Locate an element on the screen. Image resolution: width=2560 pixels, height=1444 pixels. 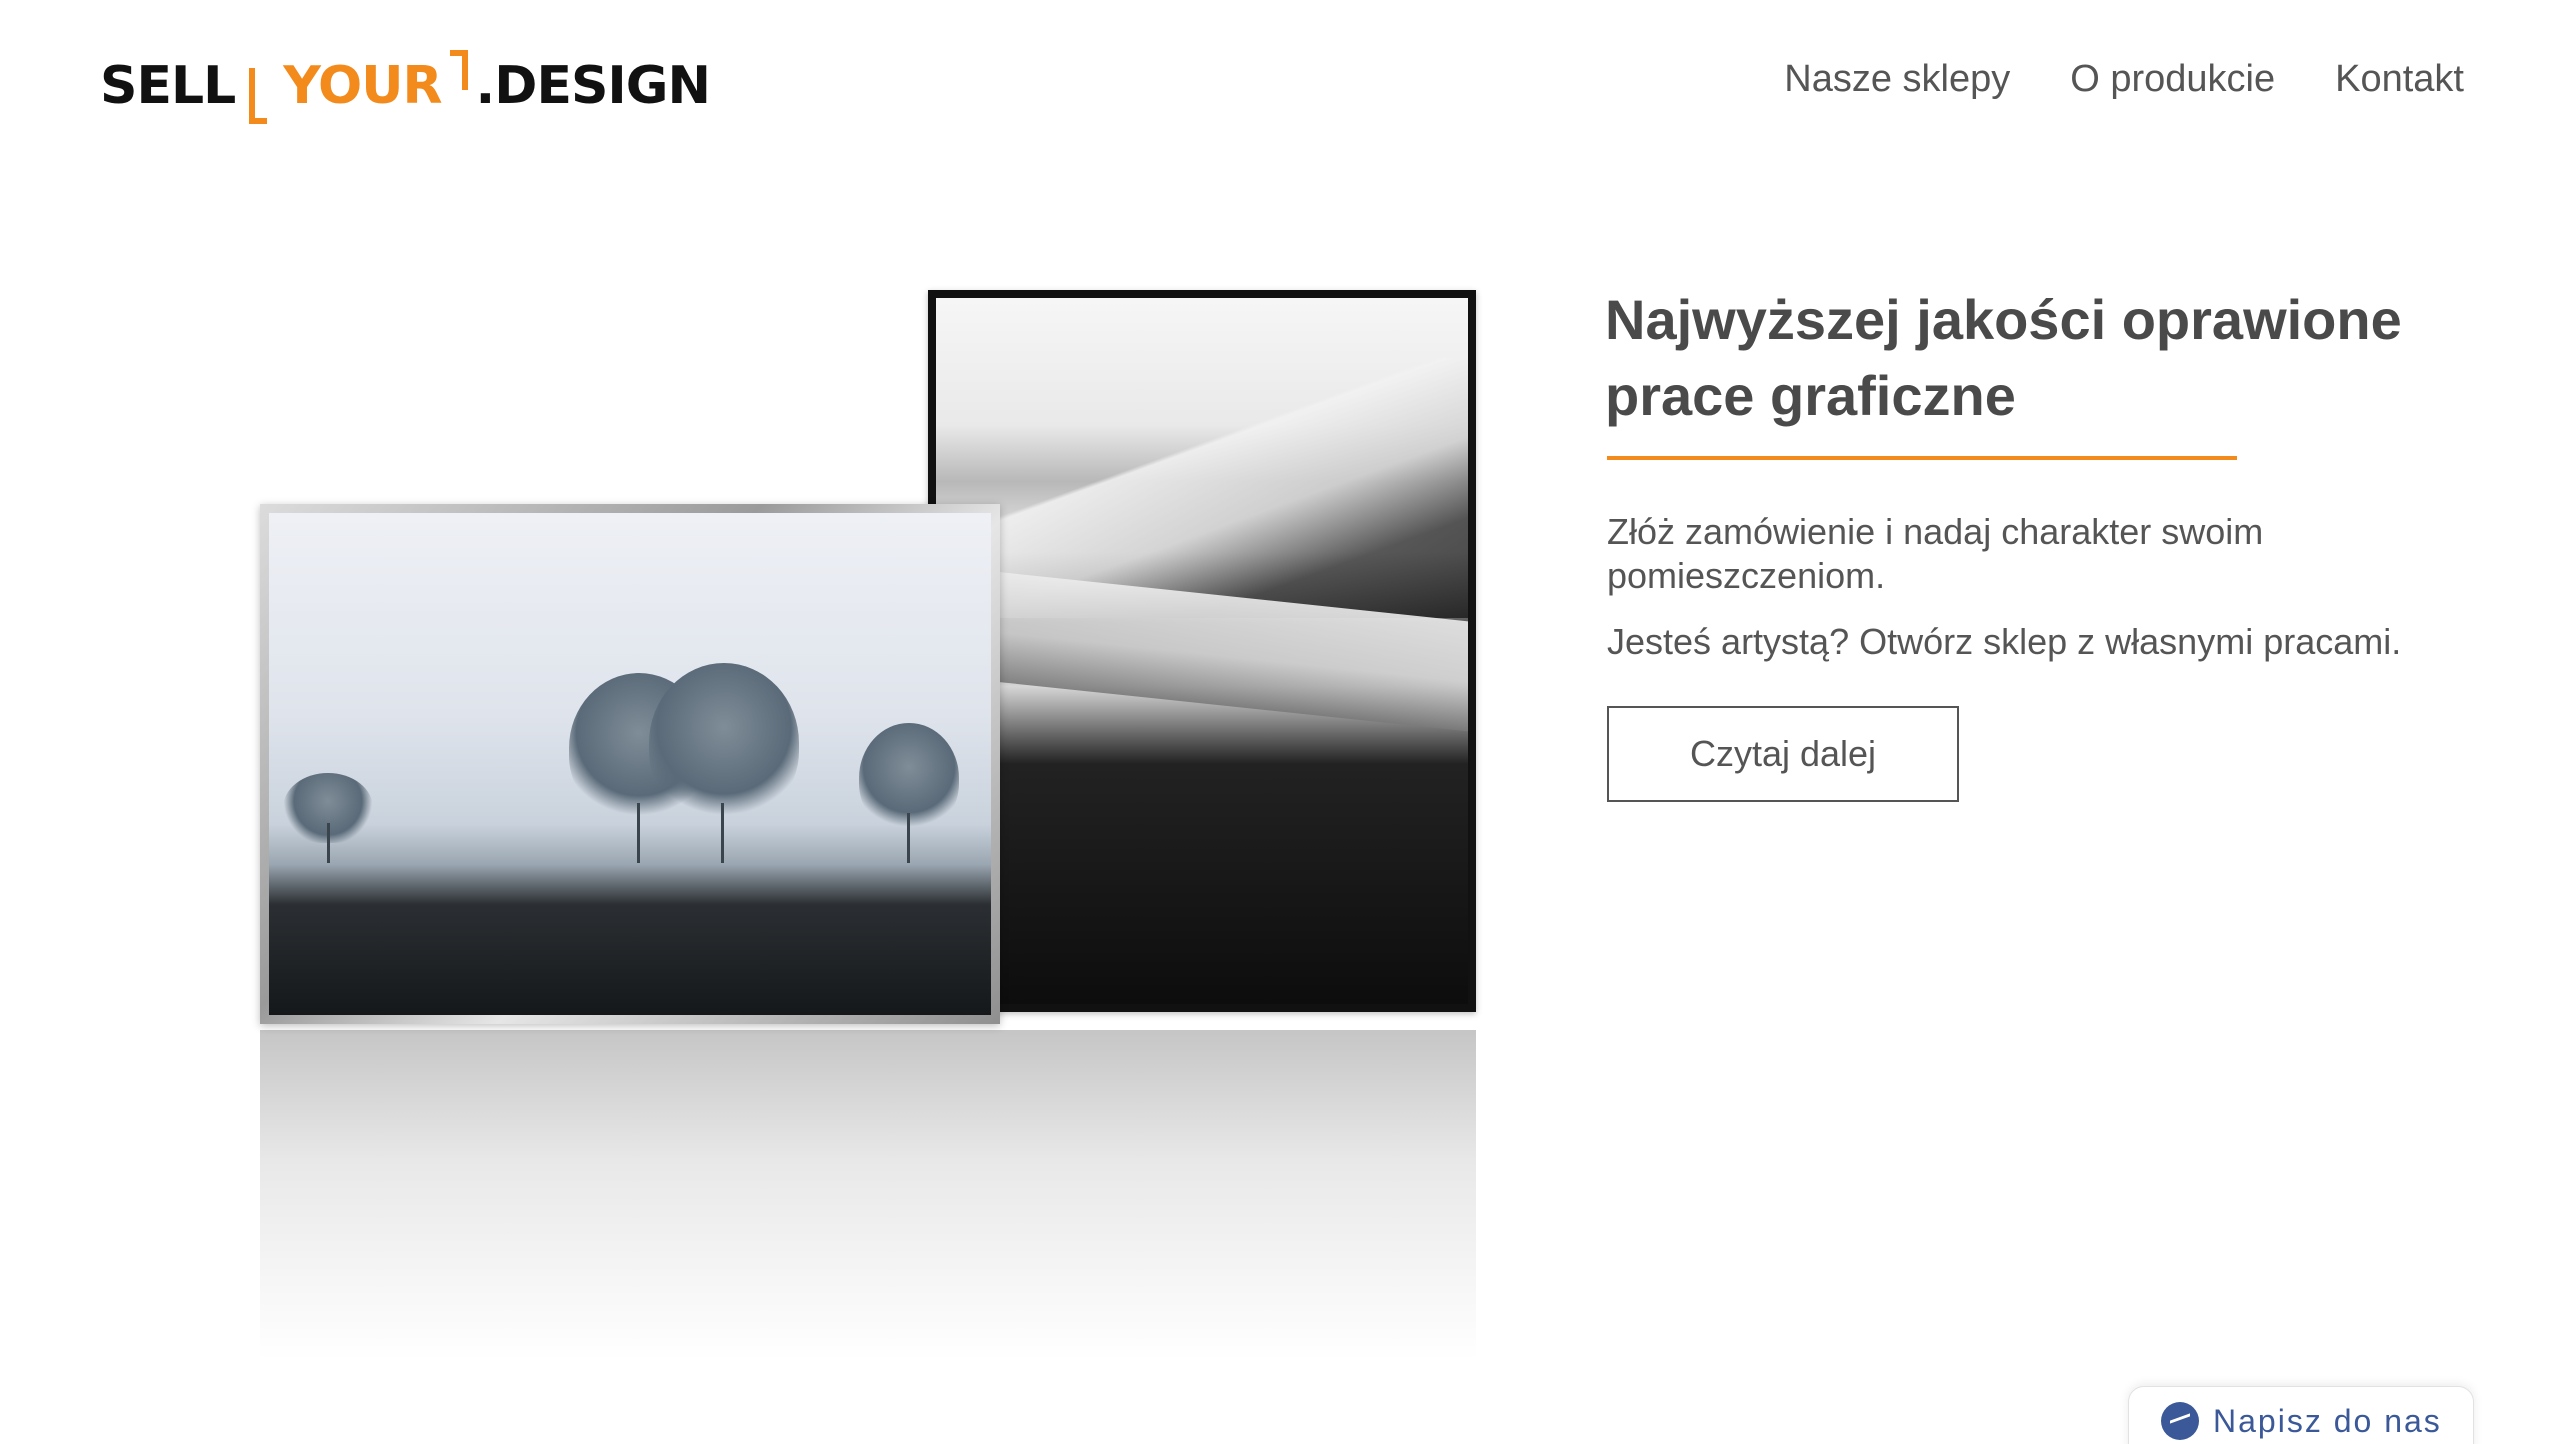
logo-text-sell: SELL is located at coordinates (168, 86).